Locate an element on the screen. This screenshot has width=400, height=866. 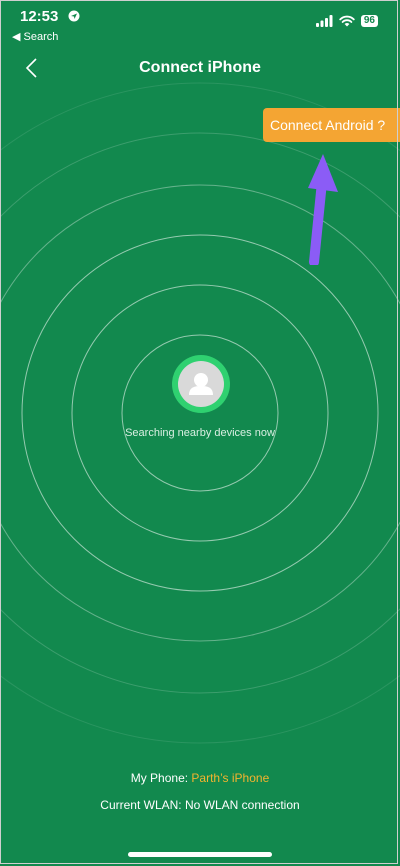
home-indicator is located at coordinates (200, 854).